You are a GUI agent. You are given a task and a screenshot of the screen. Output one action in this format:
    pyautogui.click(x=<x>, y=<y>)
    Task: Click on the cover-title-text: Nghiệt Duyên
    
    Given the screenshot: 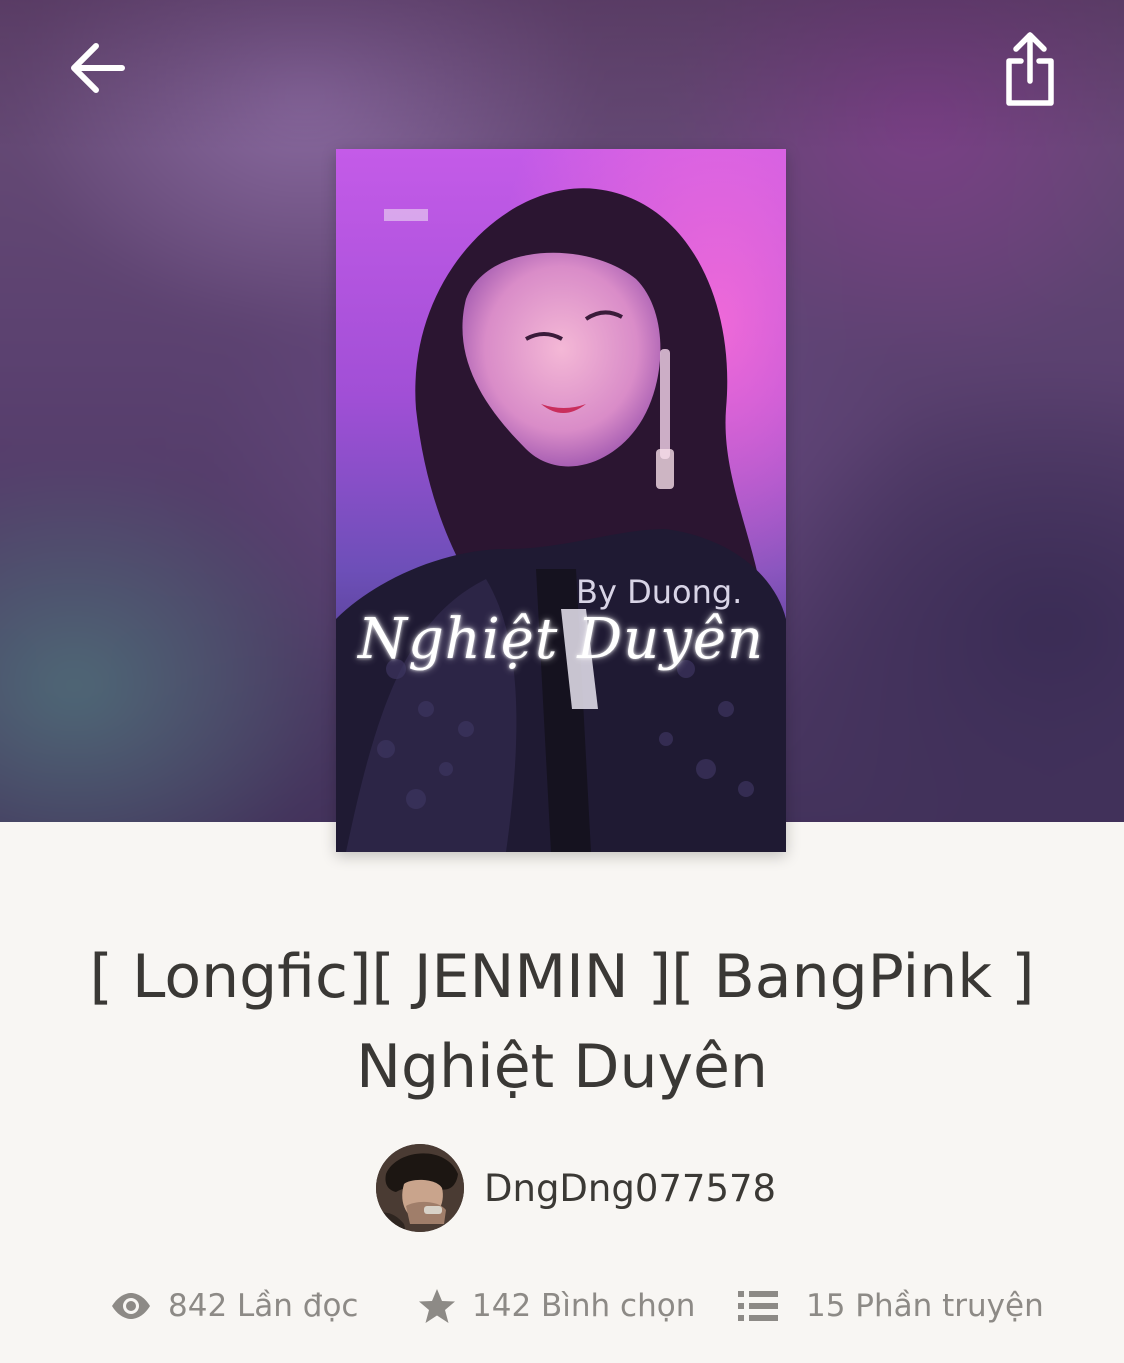 What is the action you would take?
    pyautogui.click(x=561, y=639)
    